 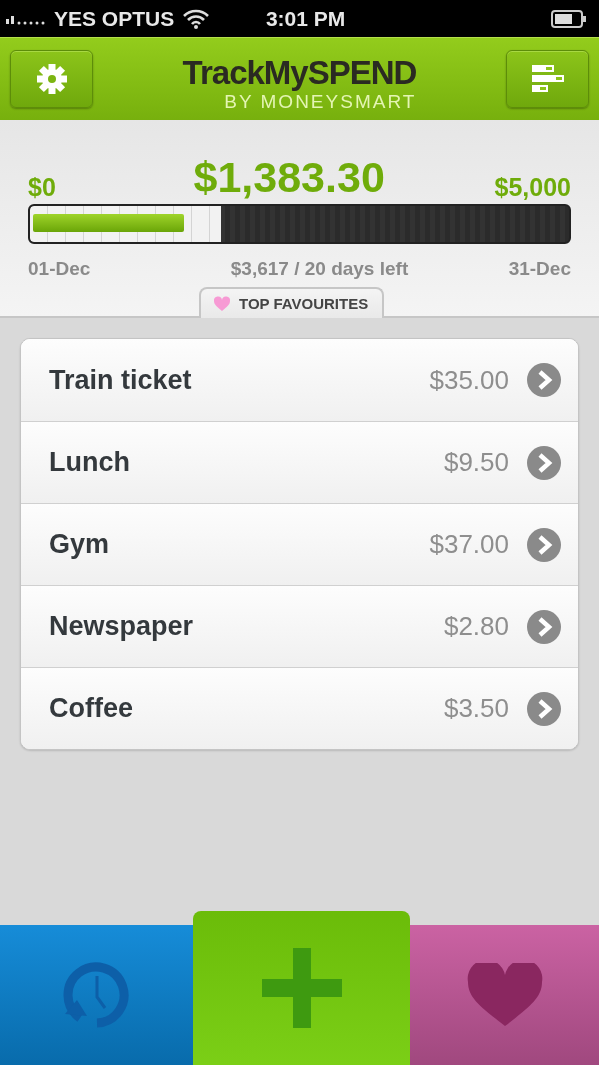 I want to click on item-amount: $9.50, so click(x=476, y=462).